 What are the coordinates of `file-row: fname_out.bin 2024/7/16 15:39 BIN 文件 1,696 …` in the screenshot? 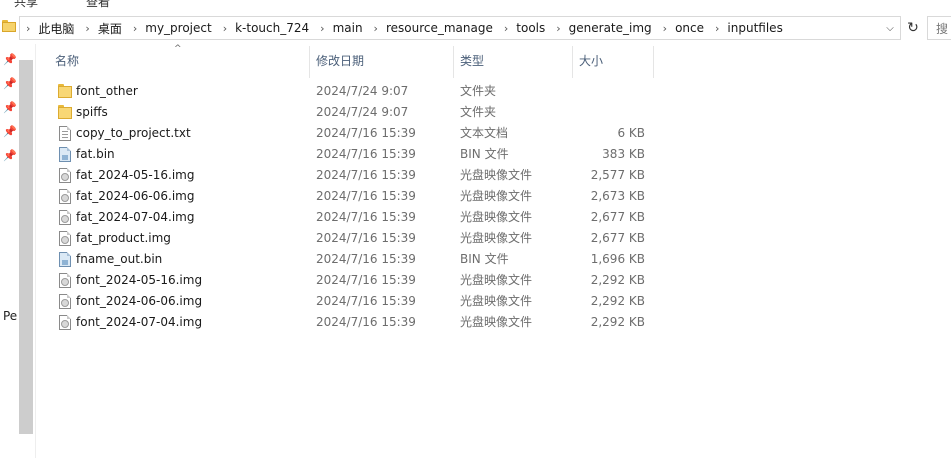 It's located at (350, 259).